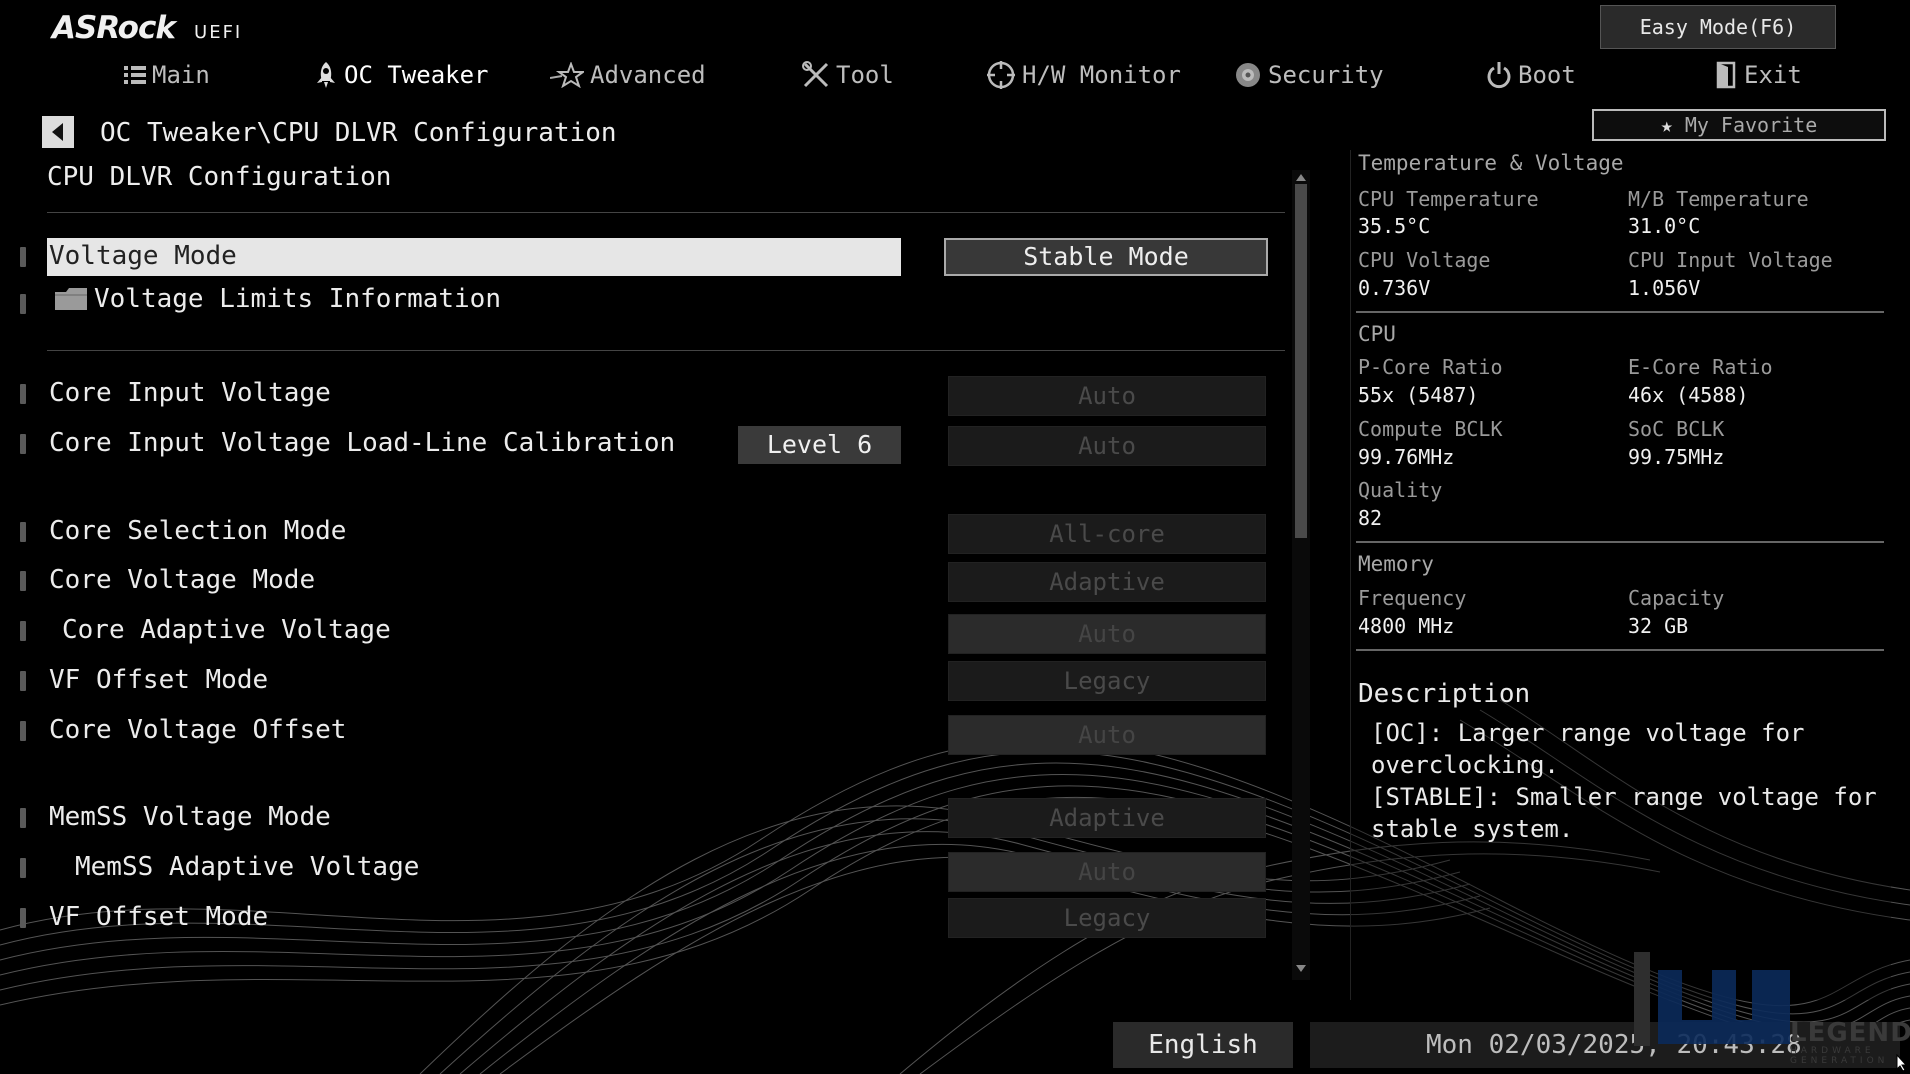 Image resolution: width=1910 pixels, height=1074 pixels. What do you see at coordinates (277, 299) in the screenshot?
I see `voltage-limits-info-link: Voltage Limits Information` at bounding box center [277, 299].